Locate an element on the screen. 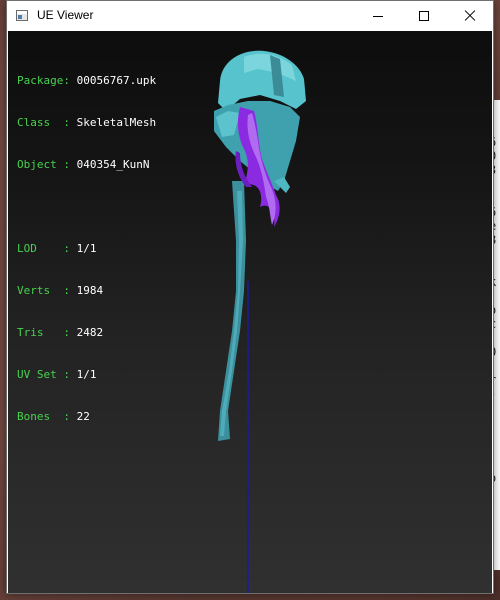 This screenshot has height=600, width=500. info-row: Object : 040354_KunN is located at coordinates (86, 165).